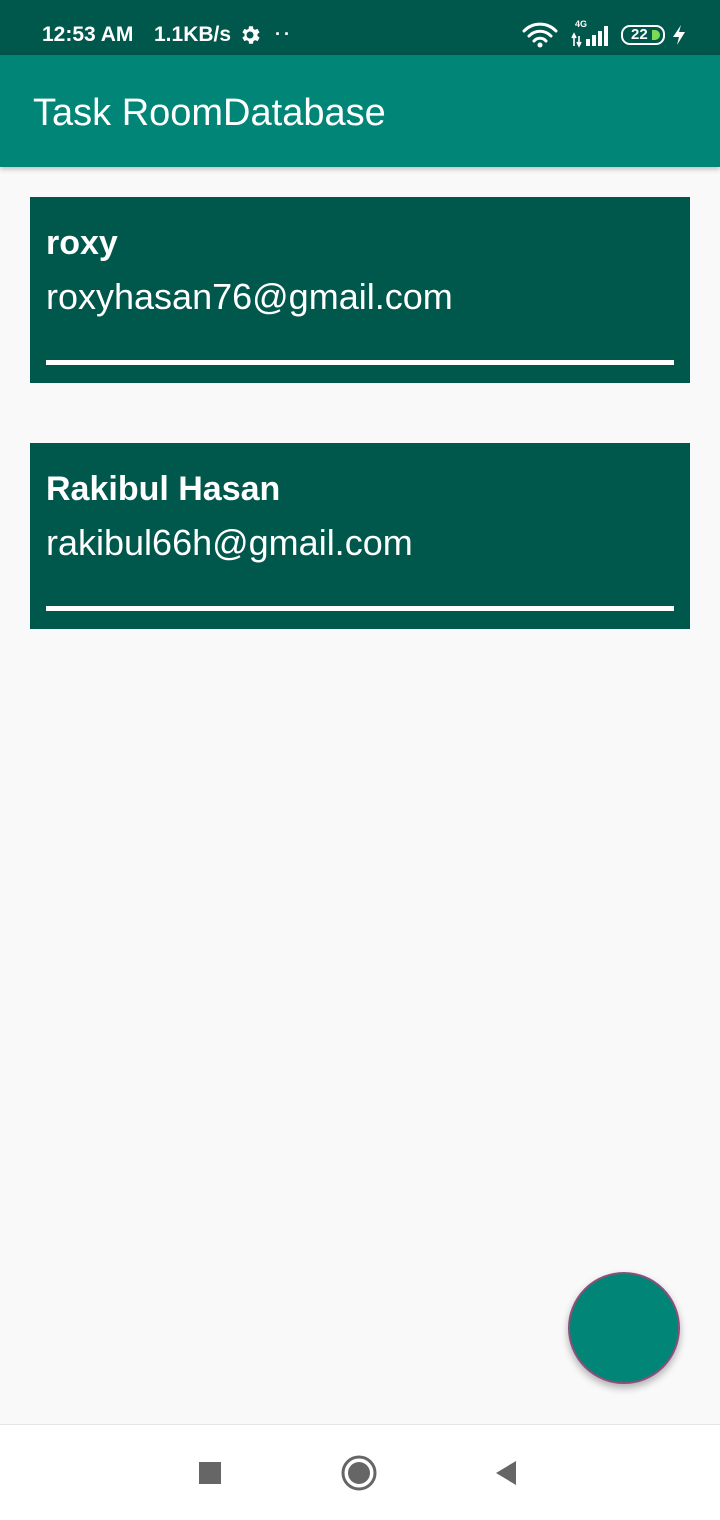 The width and height of the screenshot is (720, 1520). I want to click on app-toolbar: Task RoomDatabase, so click(360, 111).